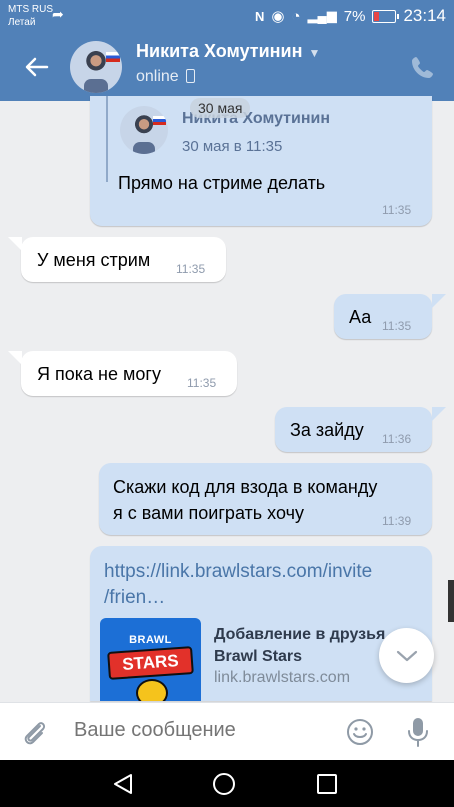 This screenshot has height=807, width=454. I want to click on attach-button, so click(34, 733).